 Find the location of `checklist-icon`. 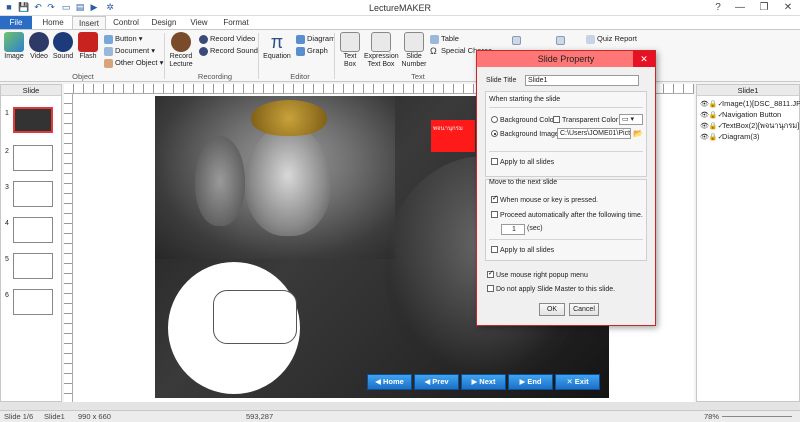

checklist-icon is located at coordinates (560, 40).